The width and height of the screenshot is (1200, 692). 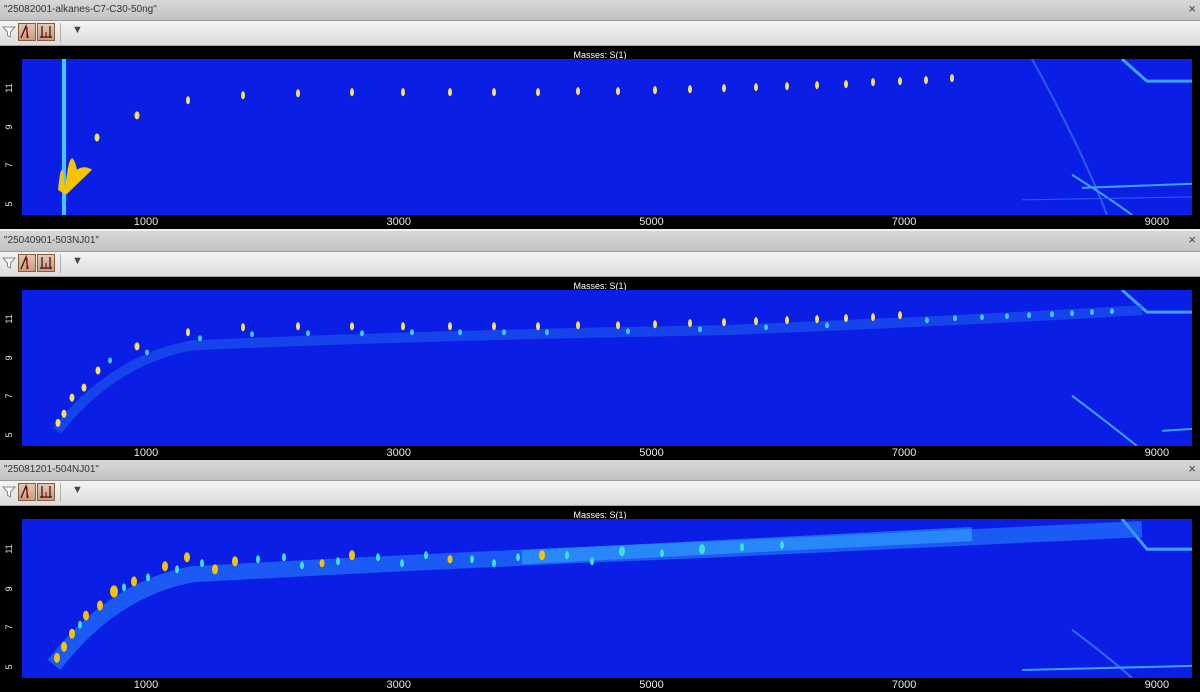 I want to click on panel-title: "25081201-504NJ01", so click(x=51, y=469).